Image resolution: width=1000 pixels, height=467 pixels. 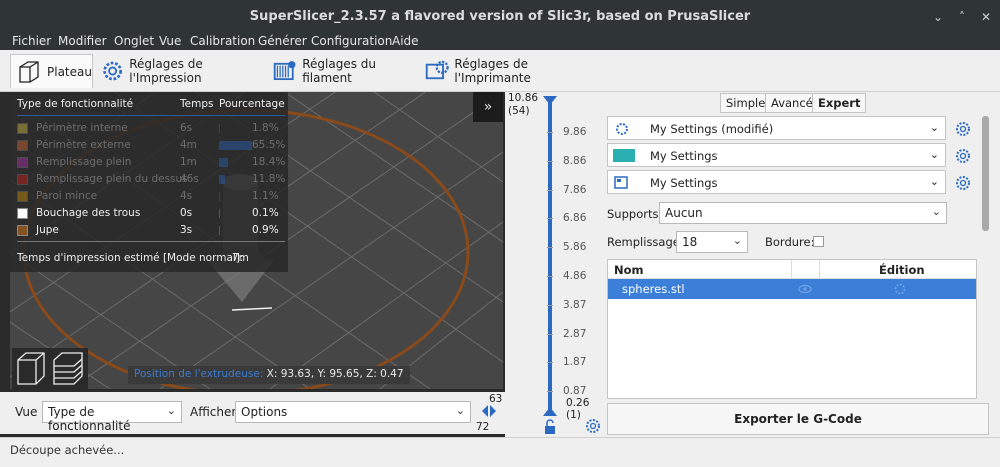 I want to click on legend-row: Remplissage plein 1m 18.4%, so click(x=149, y=162).